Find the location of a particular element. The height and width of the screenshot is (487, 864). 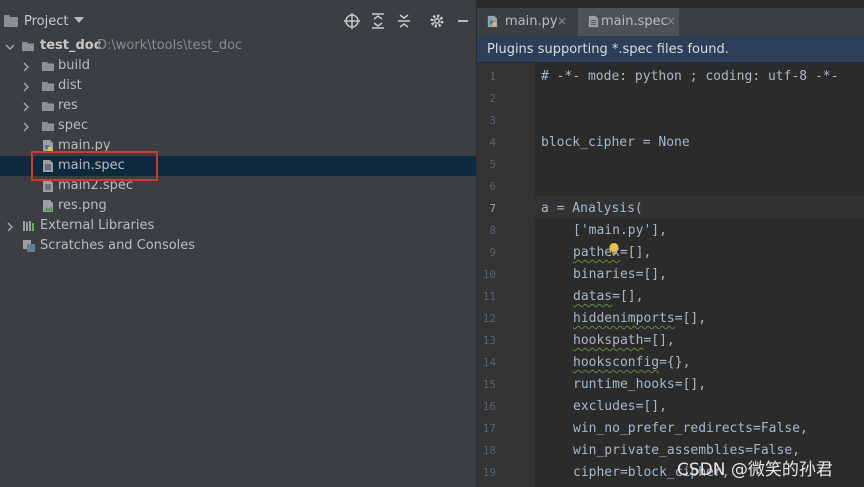

code-line: # -*- mode: python ; coding: utf-8 -*- is located at coordinates (690, 76).